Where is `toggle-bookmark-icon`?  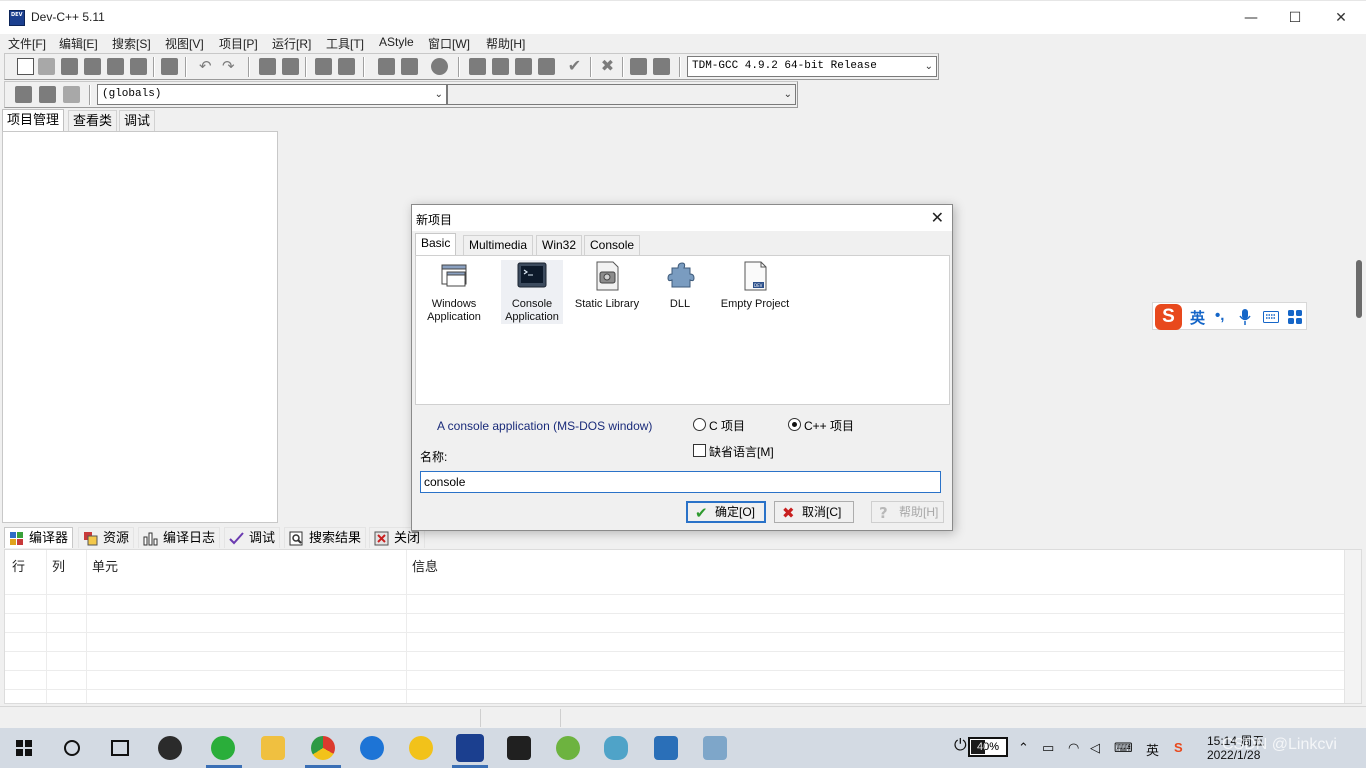 toggle-bookmark-icon is located at coordinates (47, 94).